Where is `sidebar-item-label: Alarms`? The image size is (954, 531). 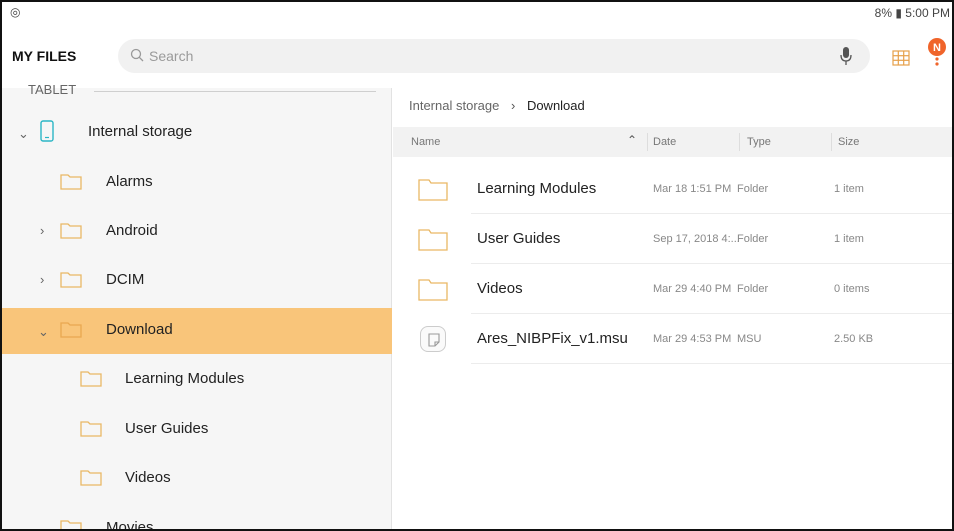 sidebar-item-label: Alarms is located at coordinates (129, 181).